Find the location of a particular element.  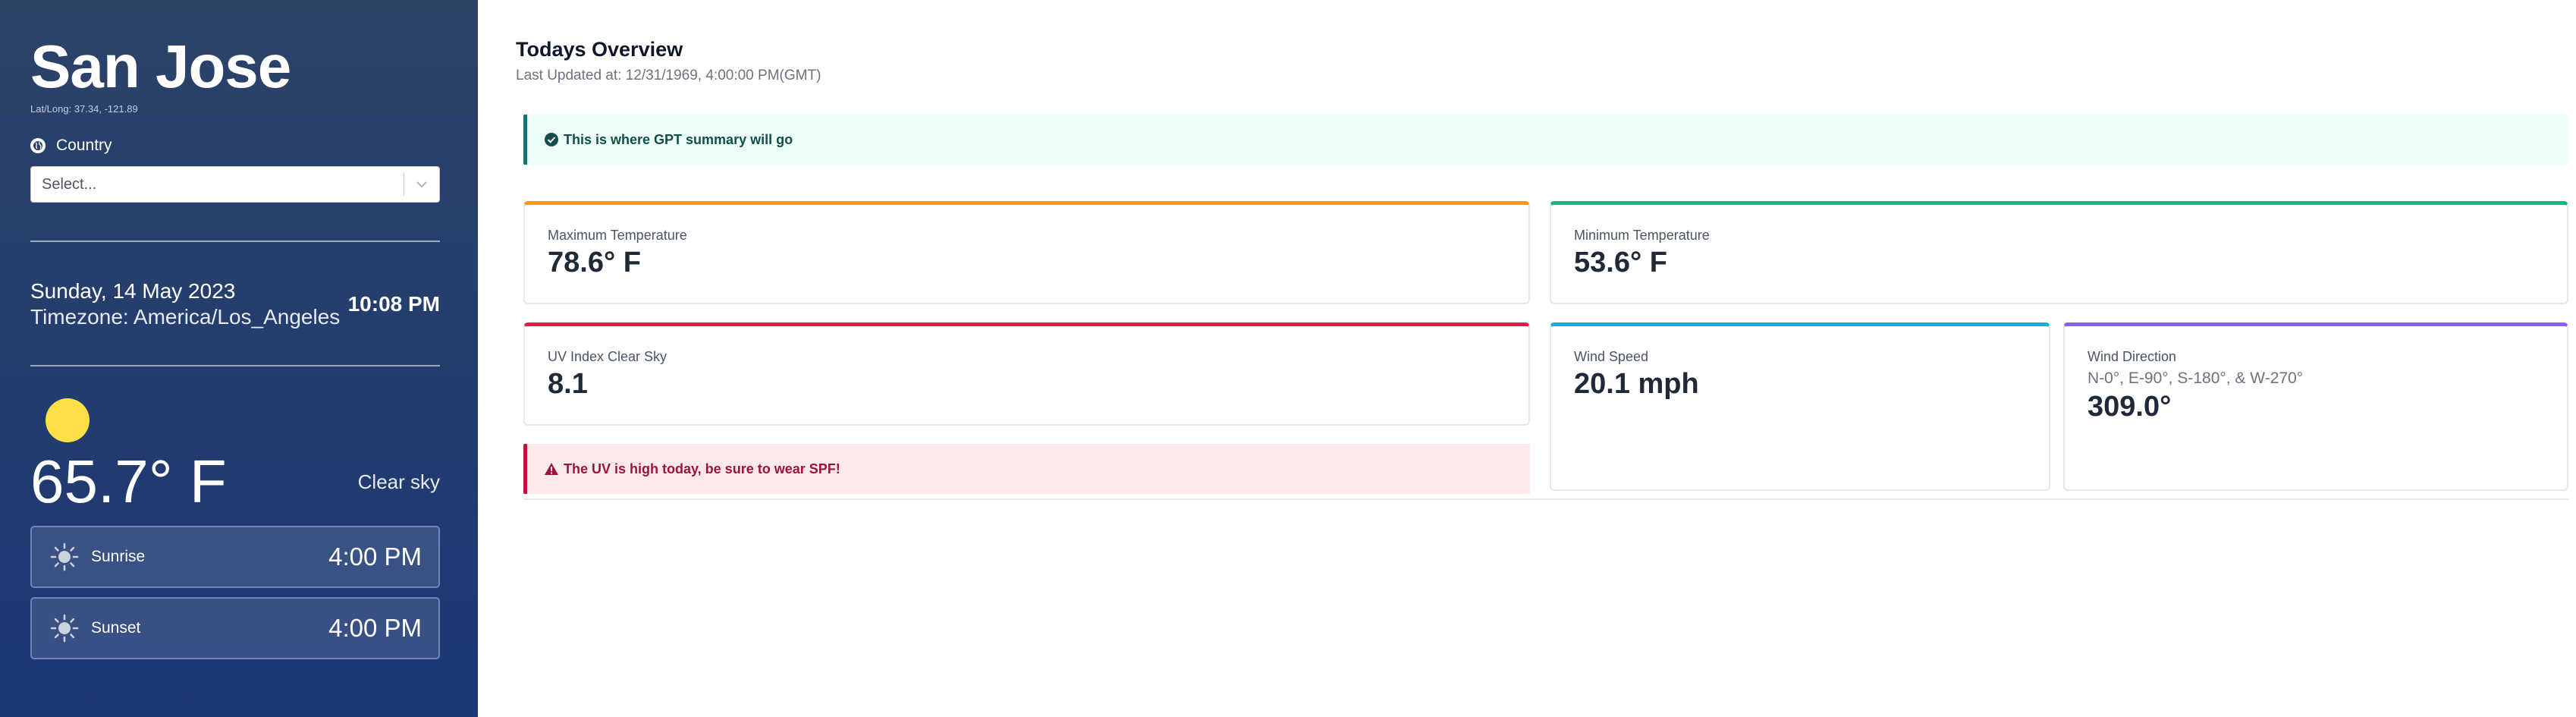

page-title: Todays Overview is located at coordinates (599, 49).